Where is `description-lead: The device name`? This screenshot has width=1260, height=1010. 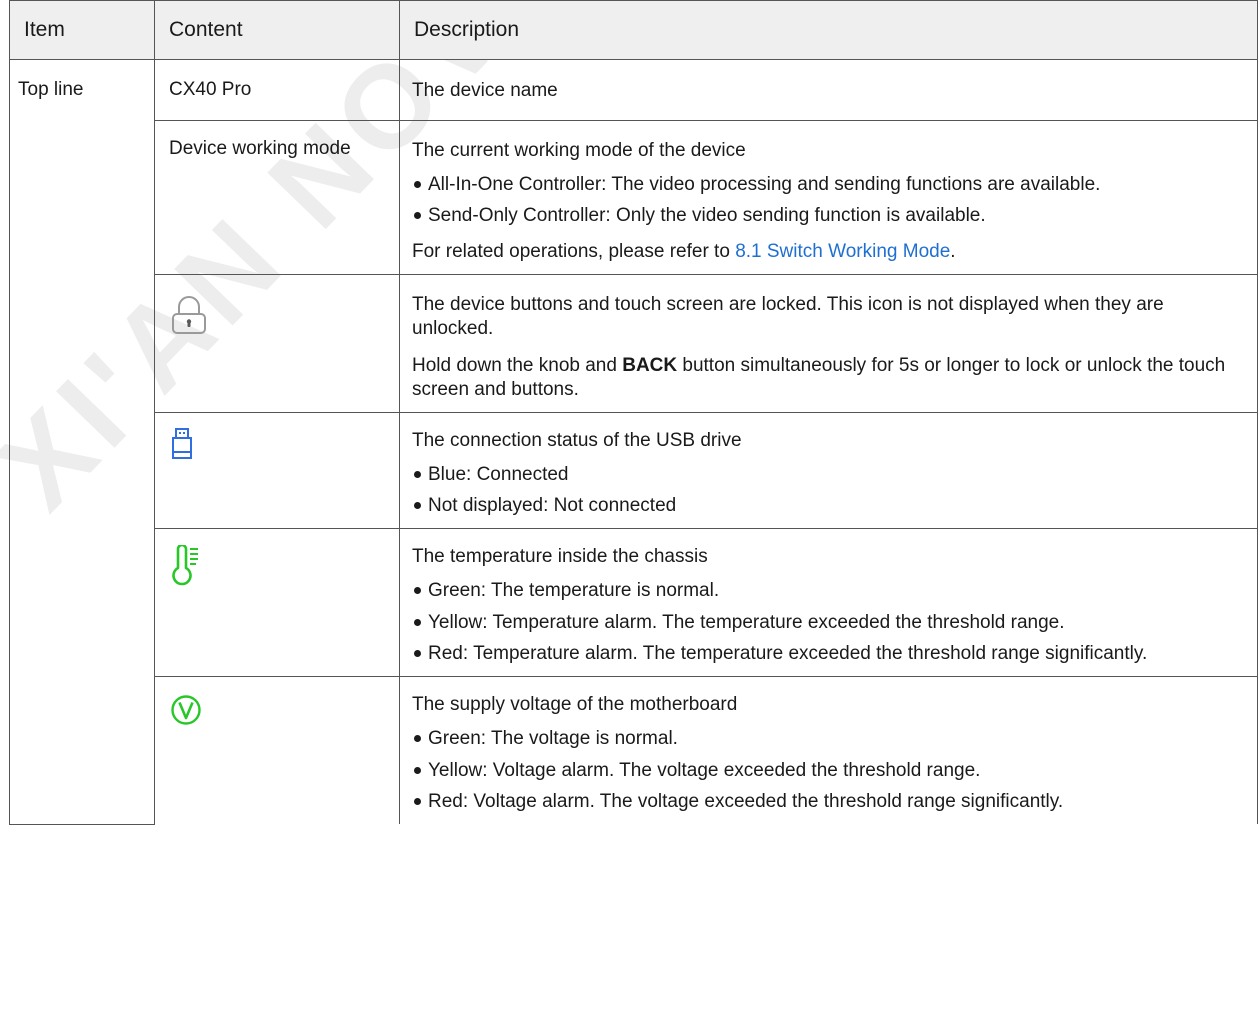
description-lead: The device name is located at coordinates (485, 90).